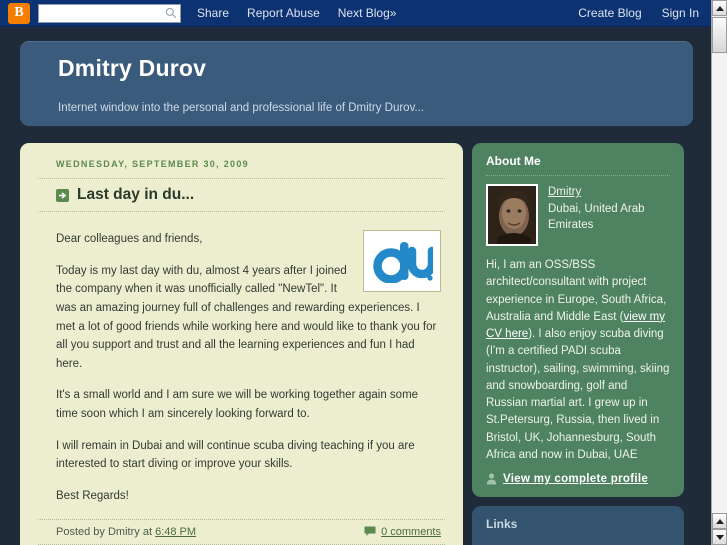 Image resolution: width=727 pixels, height=545 pixels. I want to click on search-box, so click(109, 13).